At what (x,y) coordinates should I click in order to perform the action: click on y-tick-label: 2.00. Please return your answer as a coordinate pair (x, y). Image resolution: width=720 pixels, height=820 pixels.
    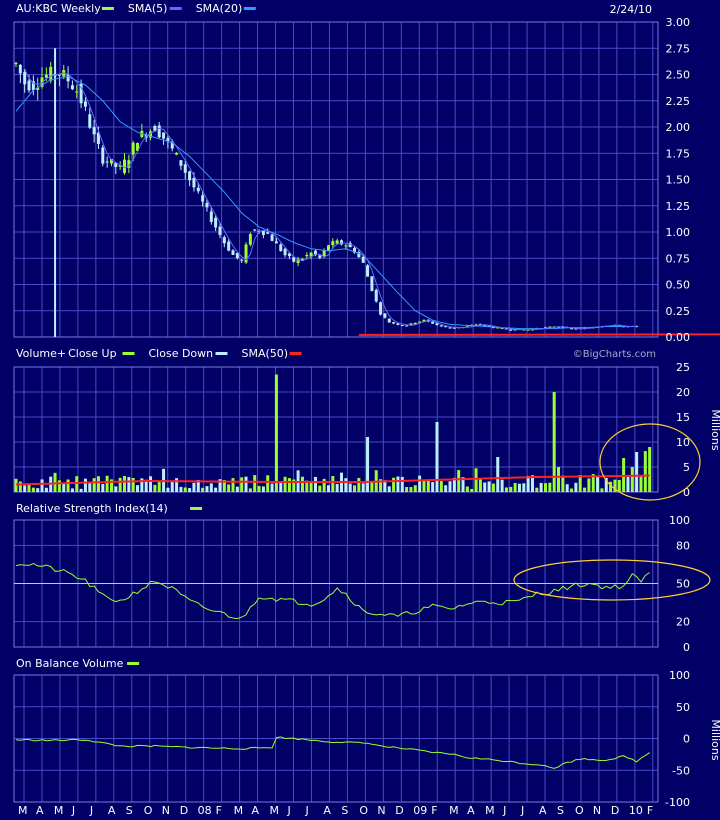
    Looking at the image, I should click on (678, 127).